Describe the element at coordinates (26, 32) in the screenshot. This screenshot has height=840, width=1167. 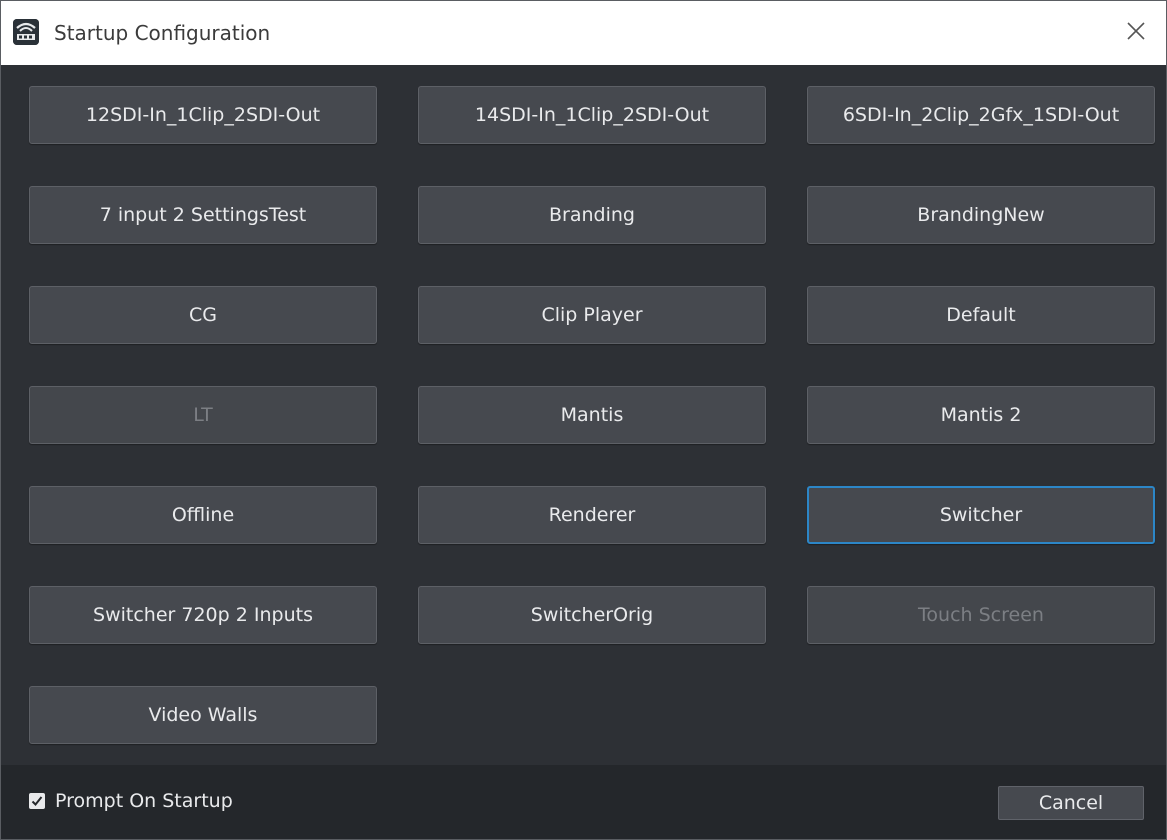
I see `app-logo-icon` at that location.